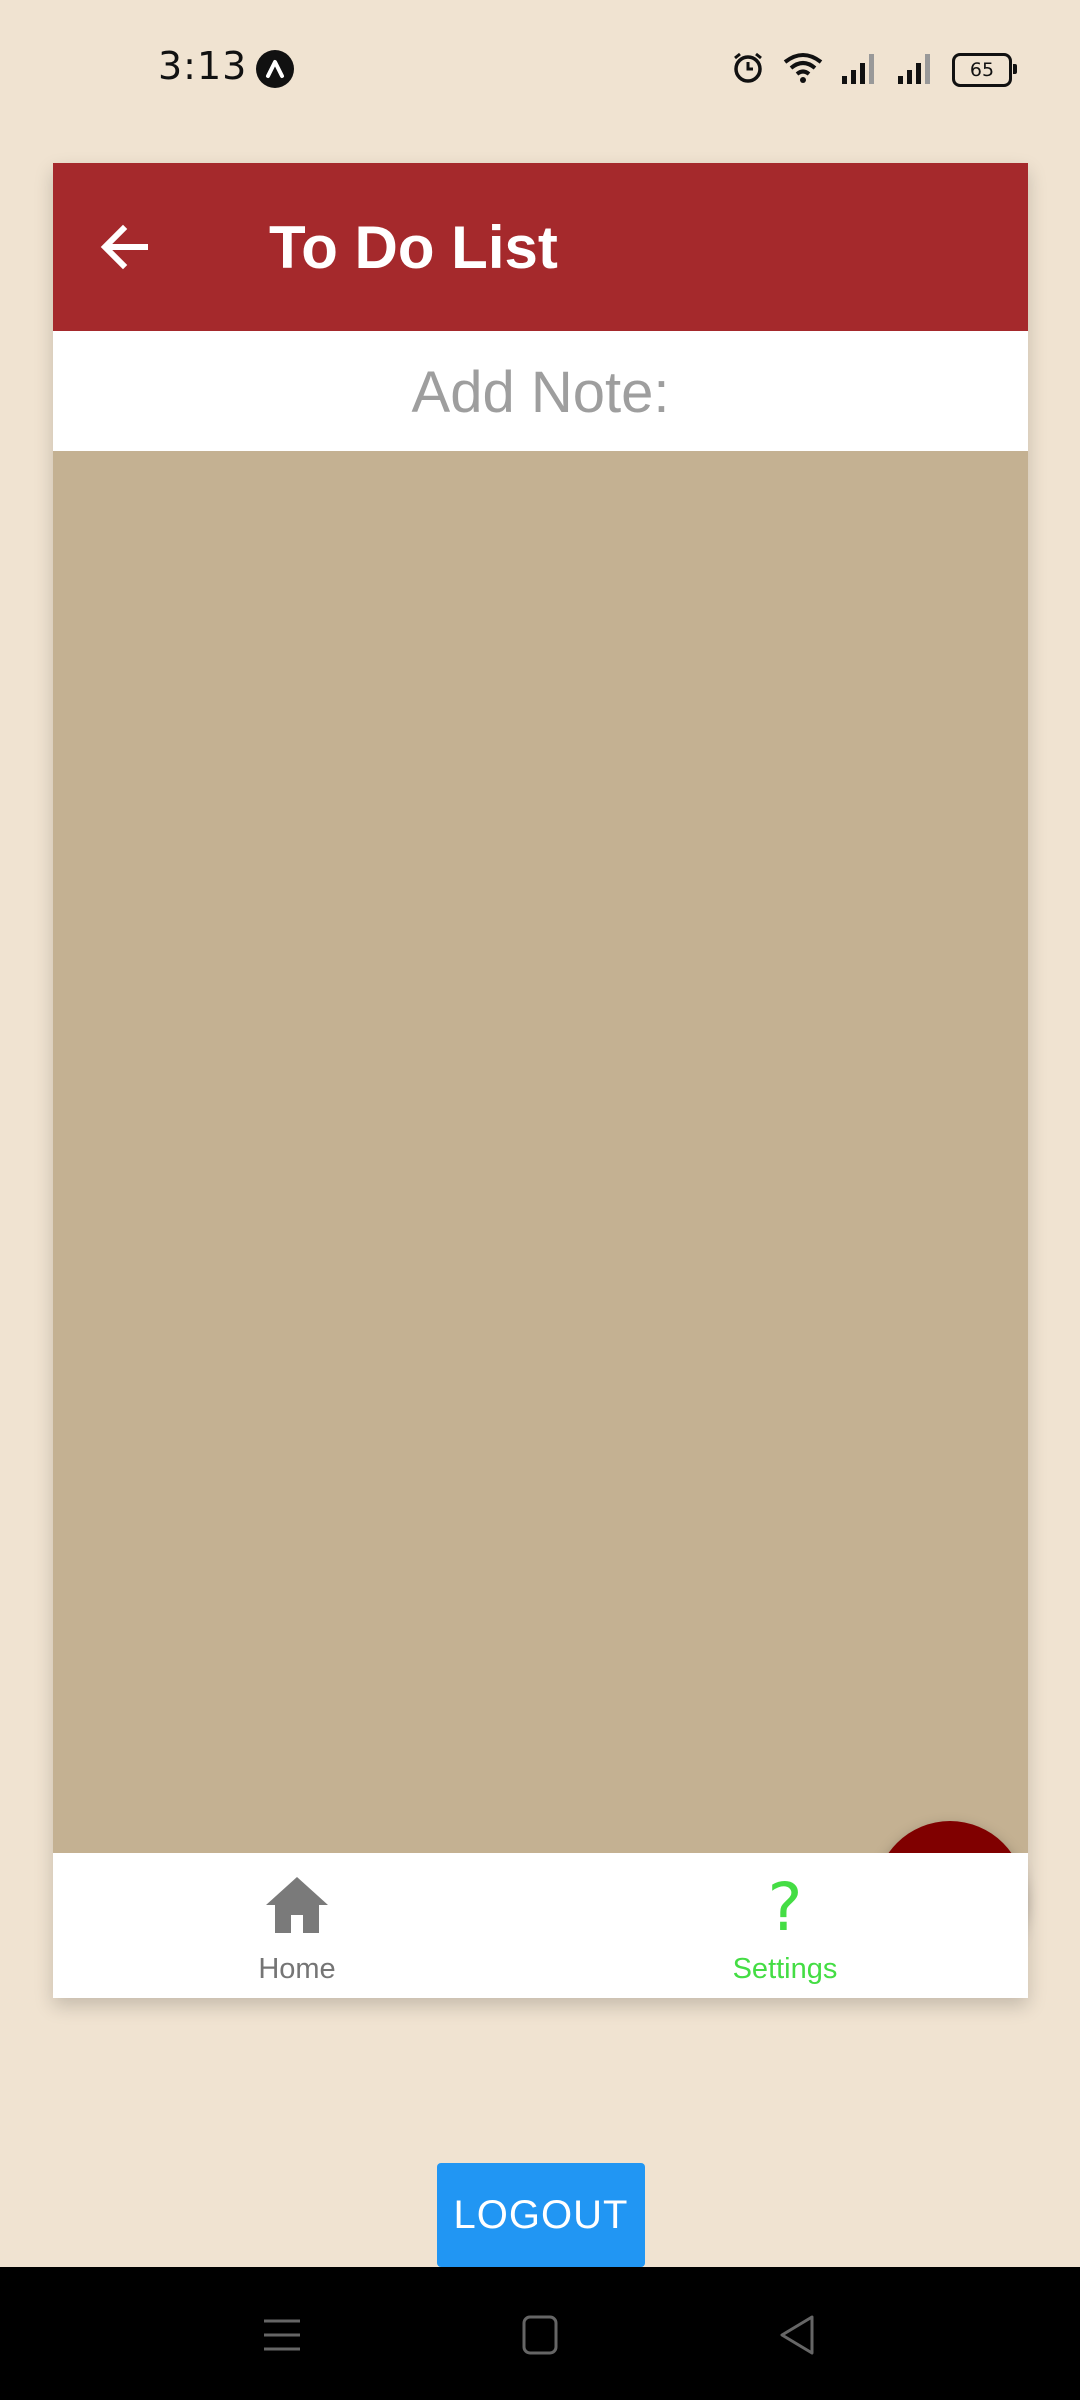  I want to click on home-square-icon, so click(540, 2335).